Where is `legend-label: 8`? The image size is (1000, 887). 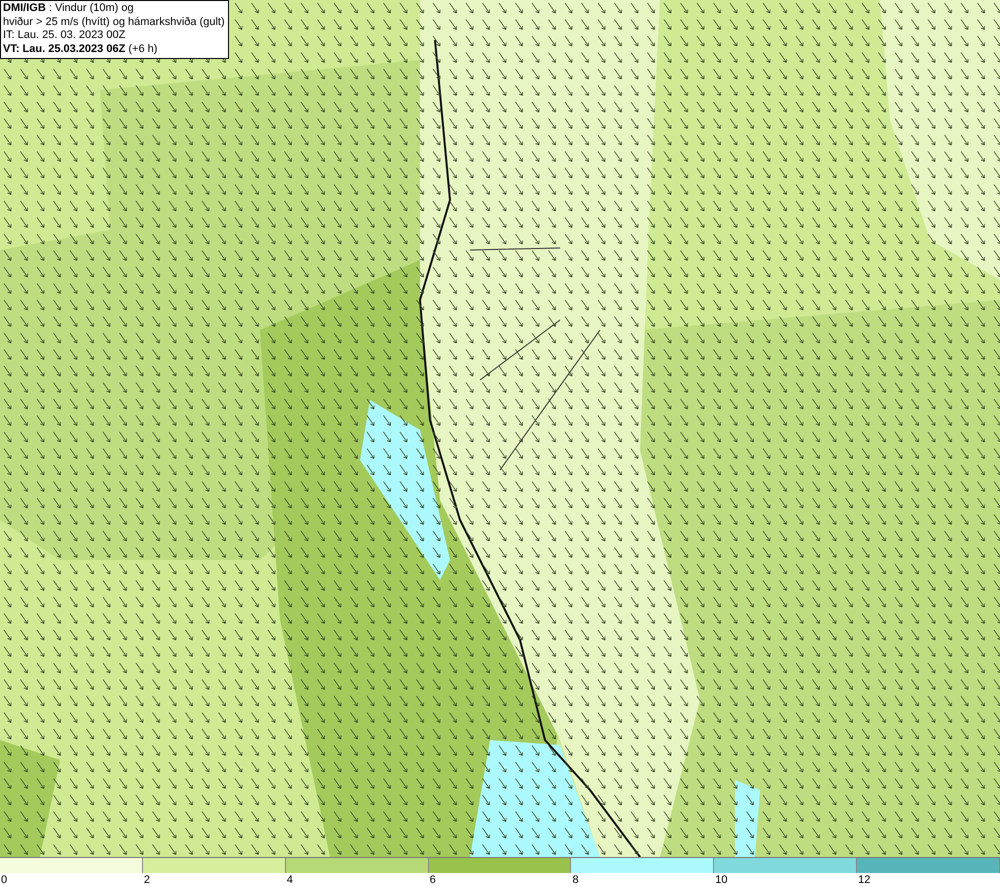
legend-label: 8 is located at coordinates (575, 880).